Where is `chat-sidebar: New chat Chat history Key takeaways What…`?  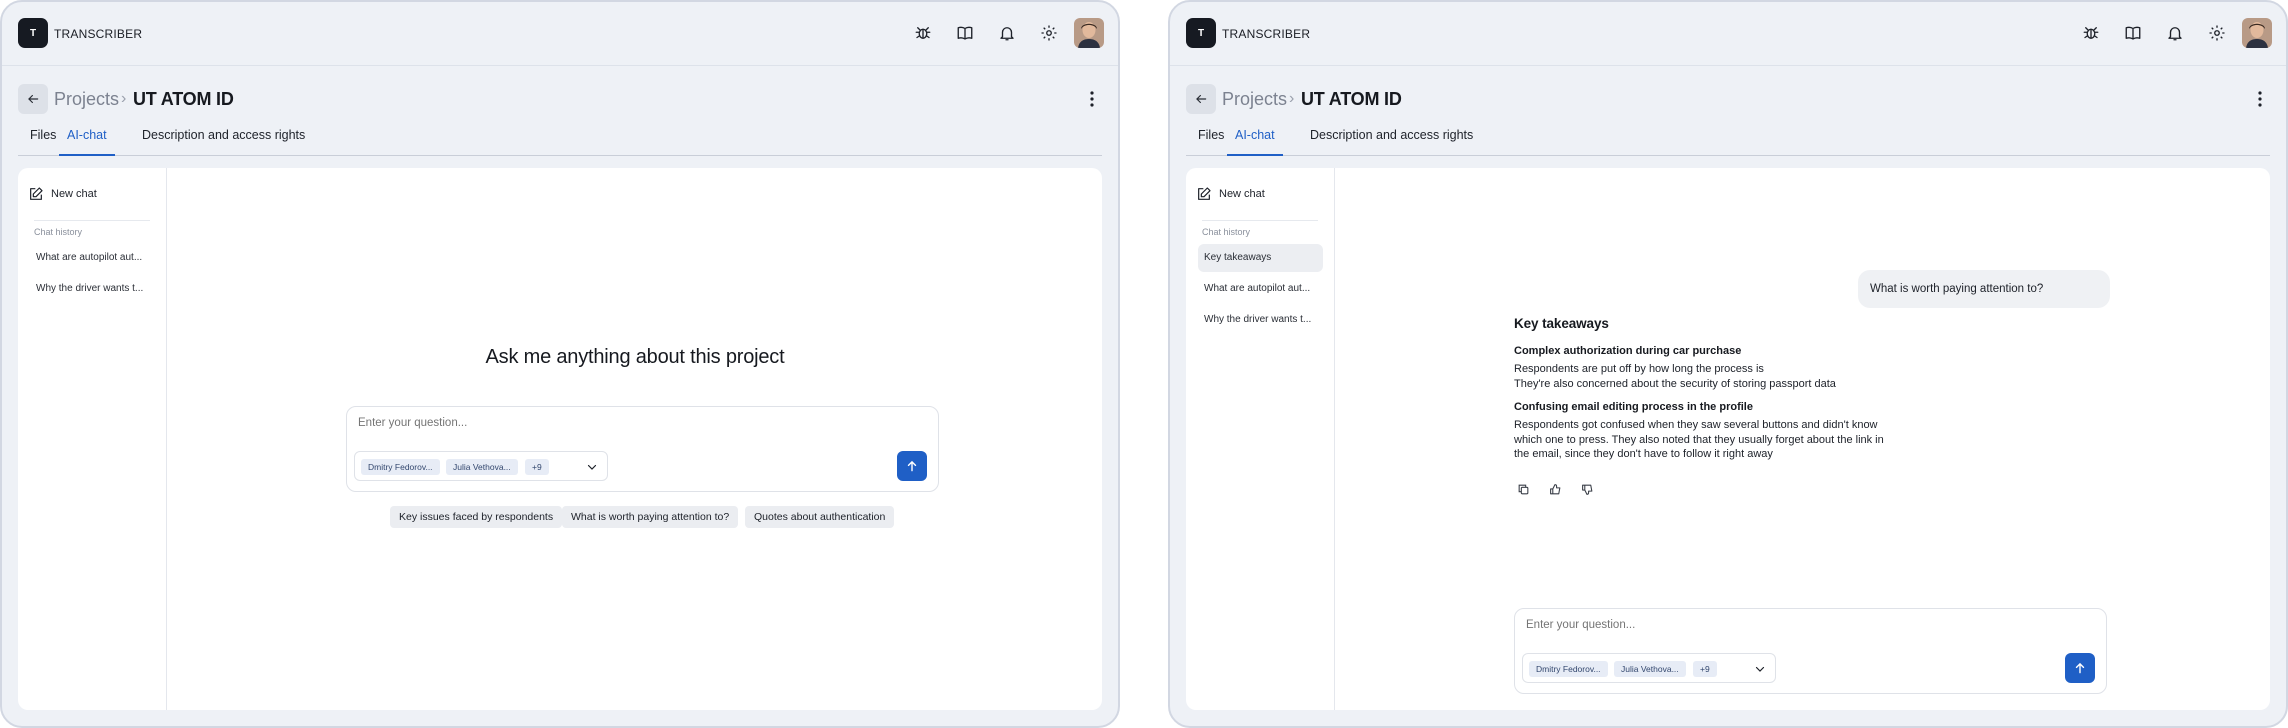 chat-sidebar: New chat Chat history Key takeaways What… is located at coordinates (1260, 439).